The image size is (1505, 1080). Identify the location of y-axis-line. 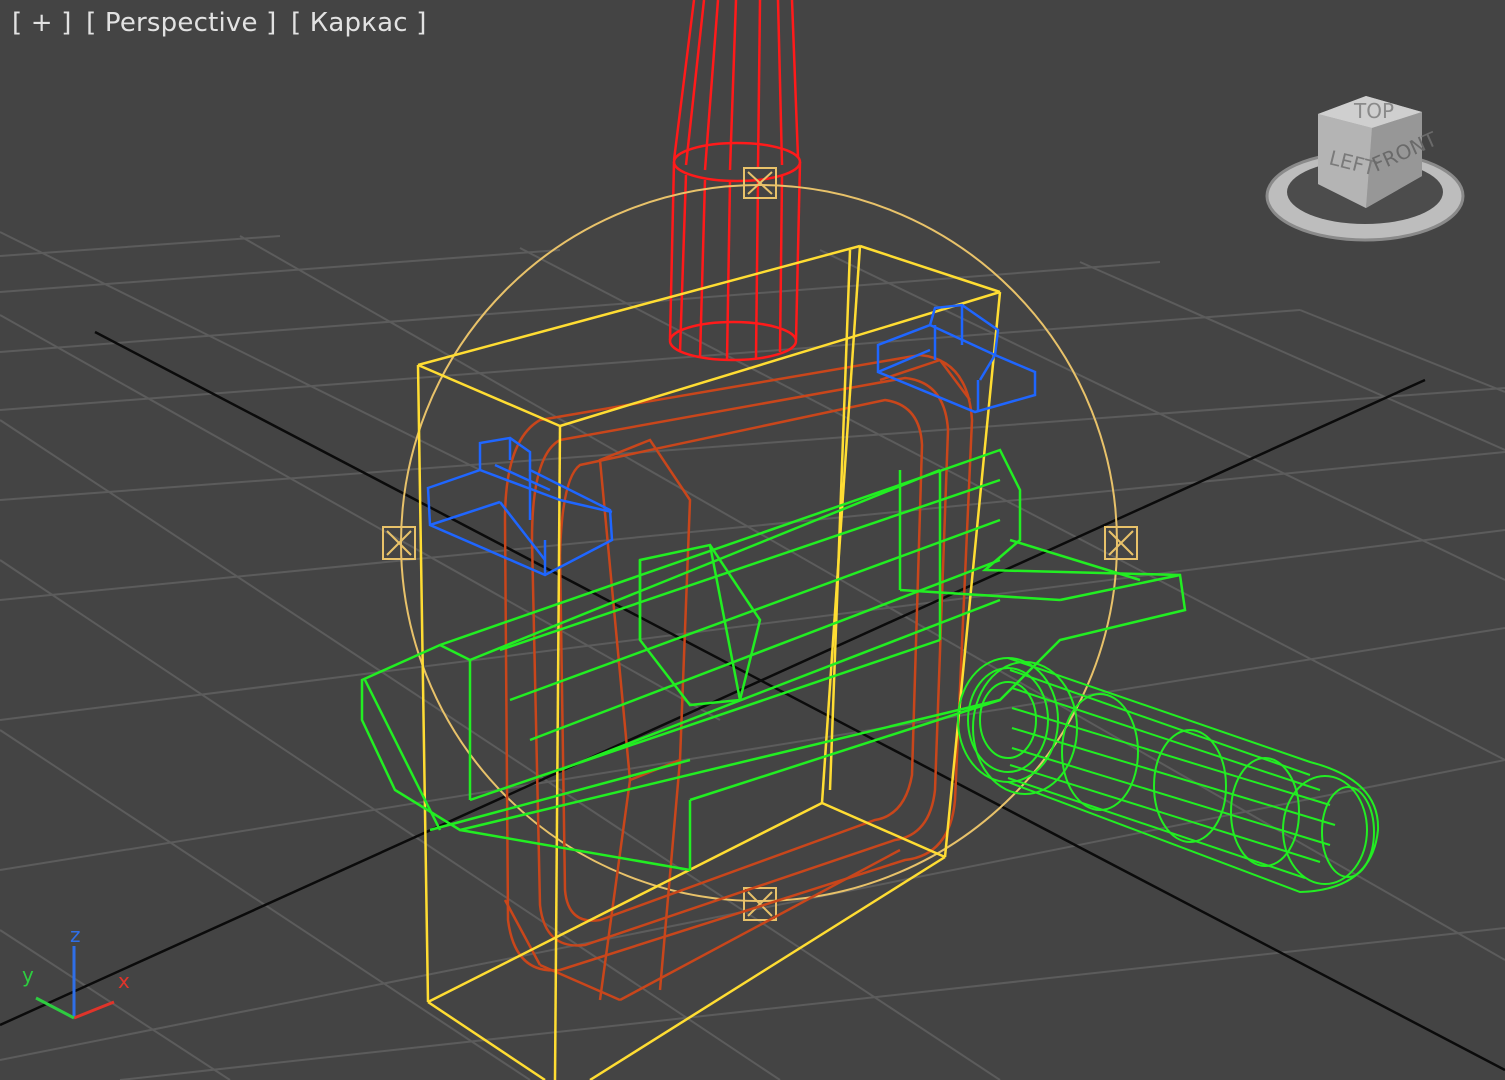
(55, 1008).